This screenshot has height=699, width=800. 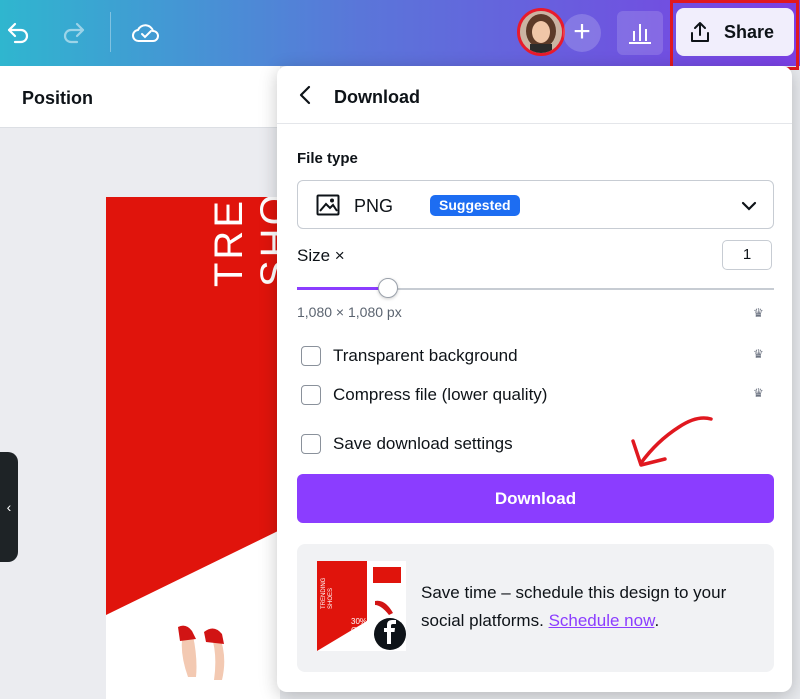 What do you see at coordinates (440, 394) in the screenshot?
I see `option-label: Compress file (lower quality)` at bounding box center [440, 394].